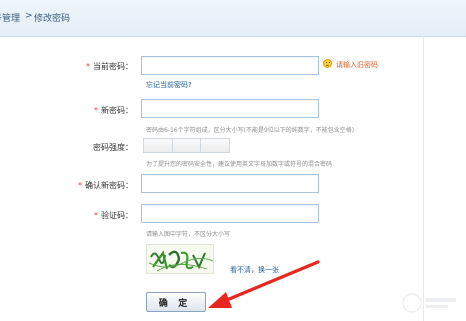 Image resolution: width=466 pixels, height=321 pixels. What do you see at coordinates (429, 303) in the screenshot?
I see `watermark-logo-icon` at bounding box center [429, 303].